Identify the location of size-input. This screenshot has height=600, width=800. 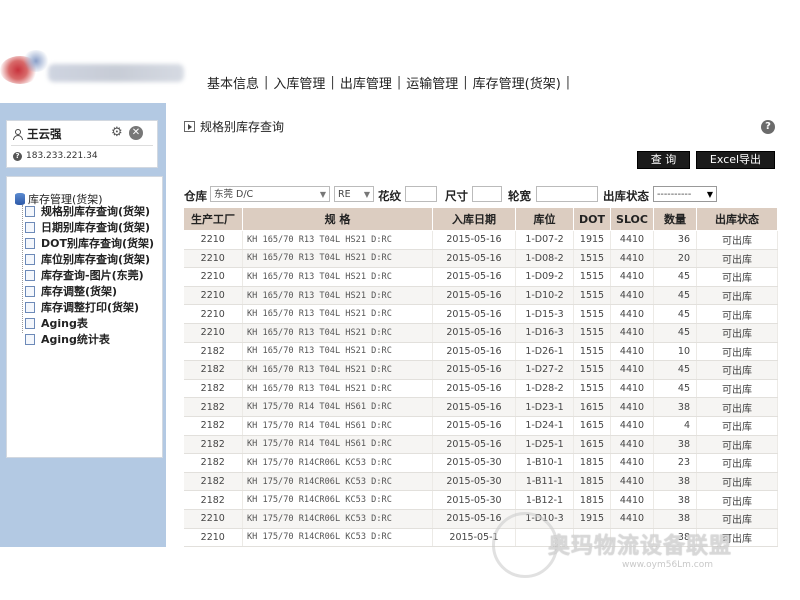
(487, 194).